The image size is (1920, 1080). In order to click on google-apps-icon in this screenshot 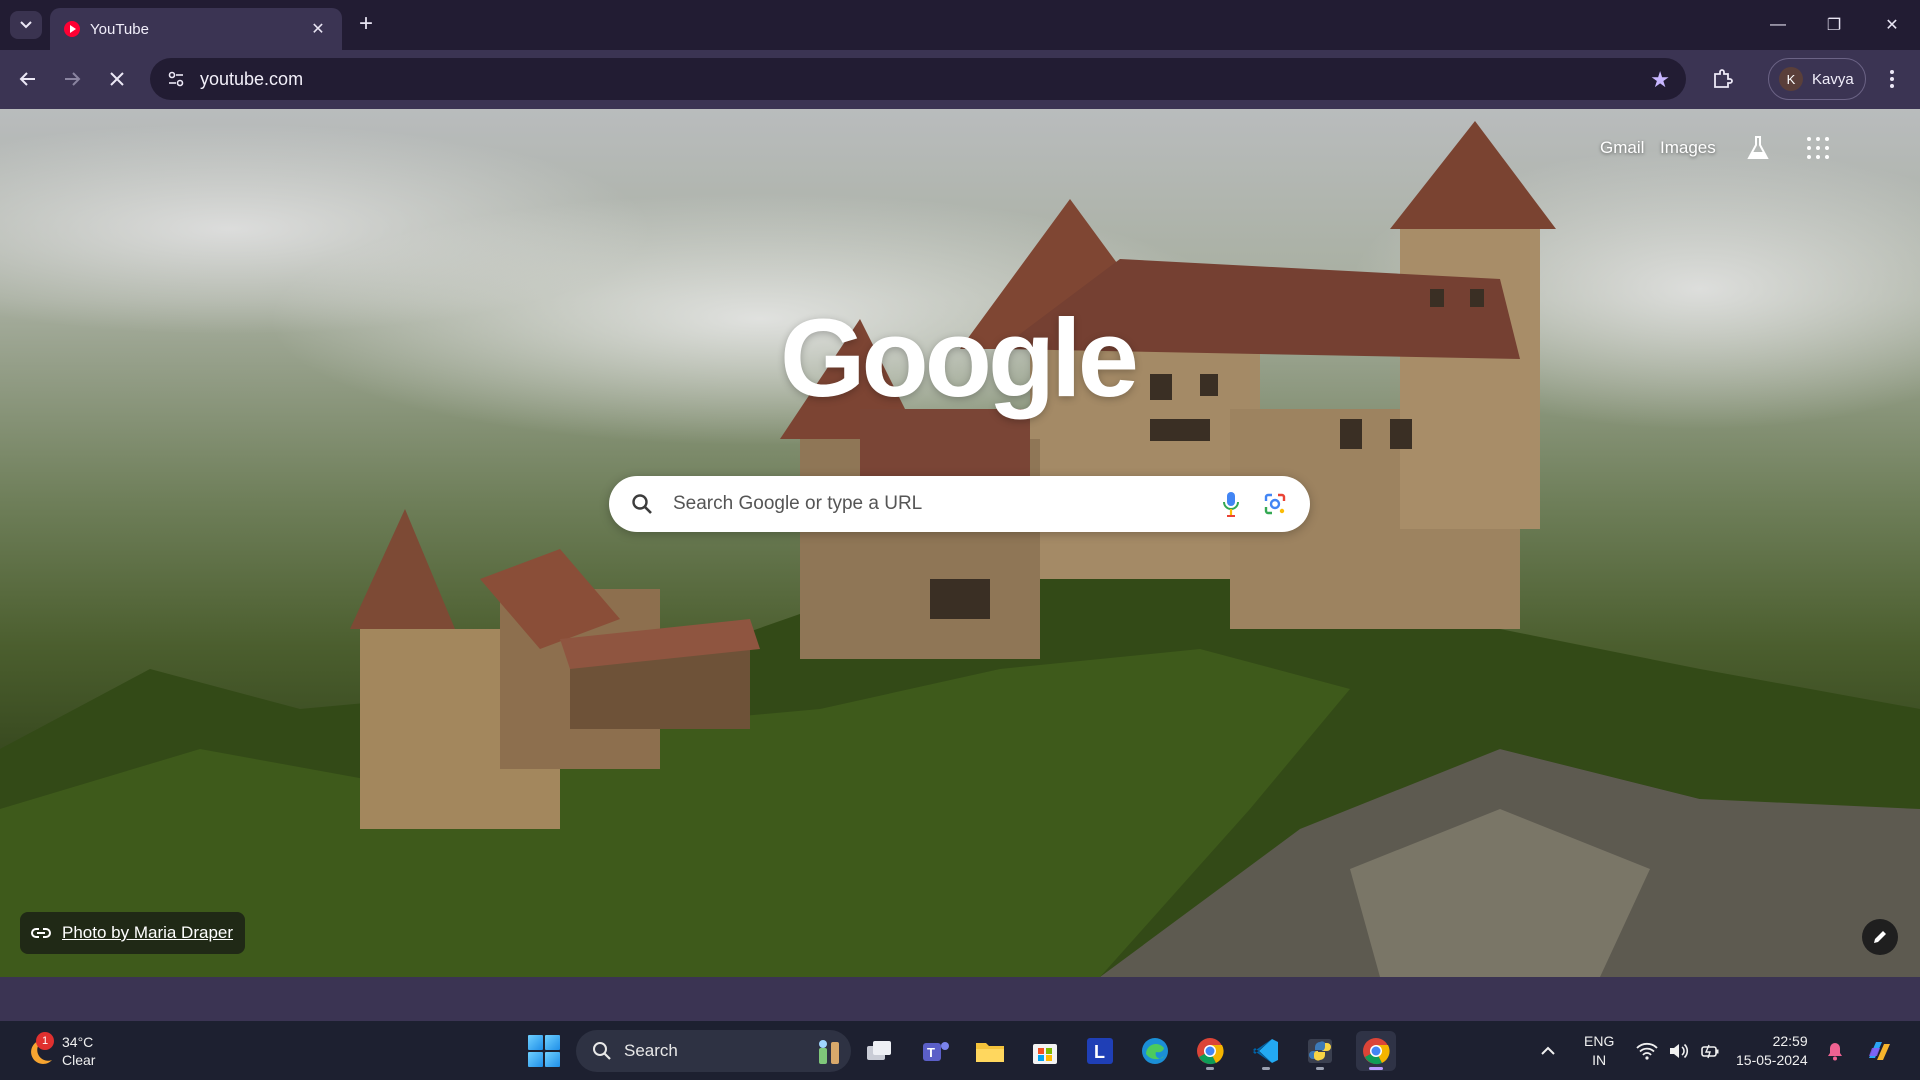, I will do `click(1818, 148)`.